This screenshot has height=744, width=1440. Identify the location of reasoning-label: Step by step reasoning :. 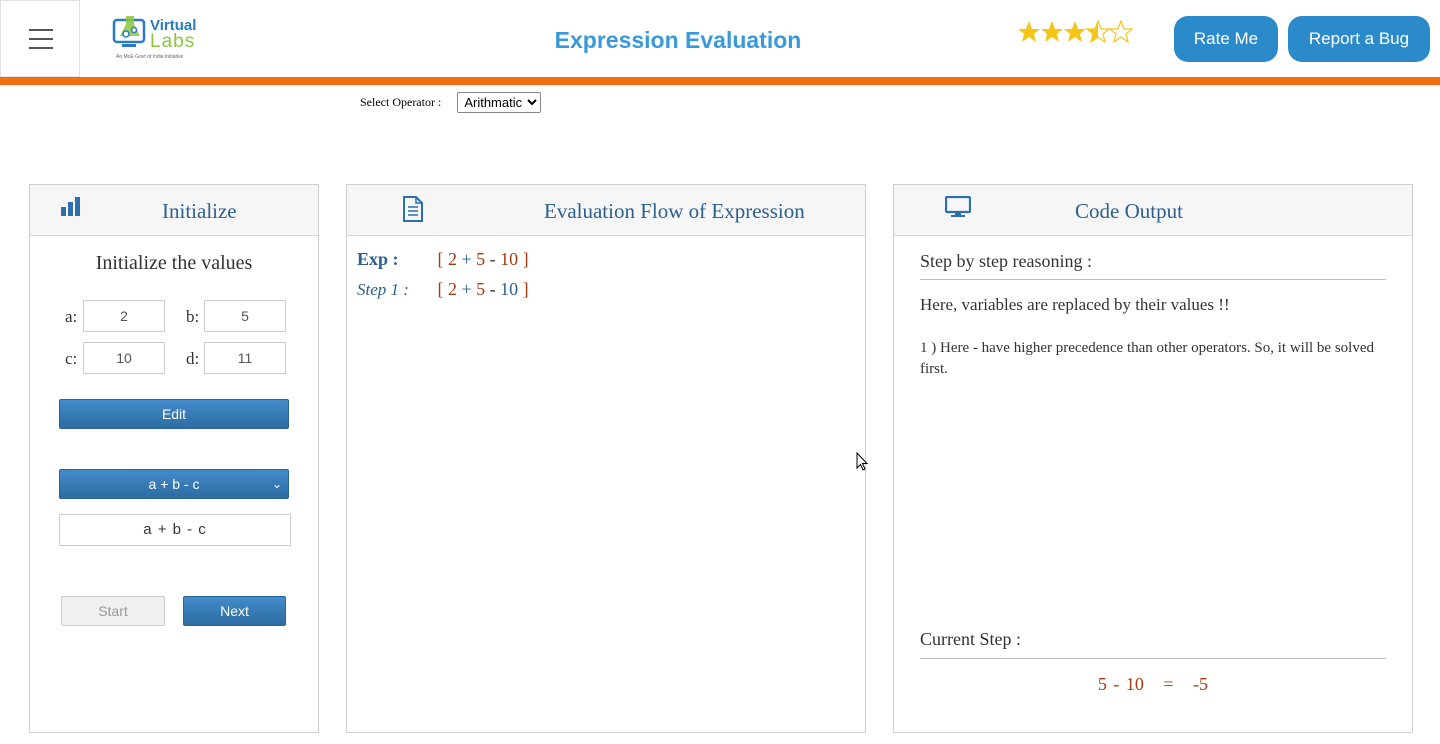
(1006, 261).